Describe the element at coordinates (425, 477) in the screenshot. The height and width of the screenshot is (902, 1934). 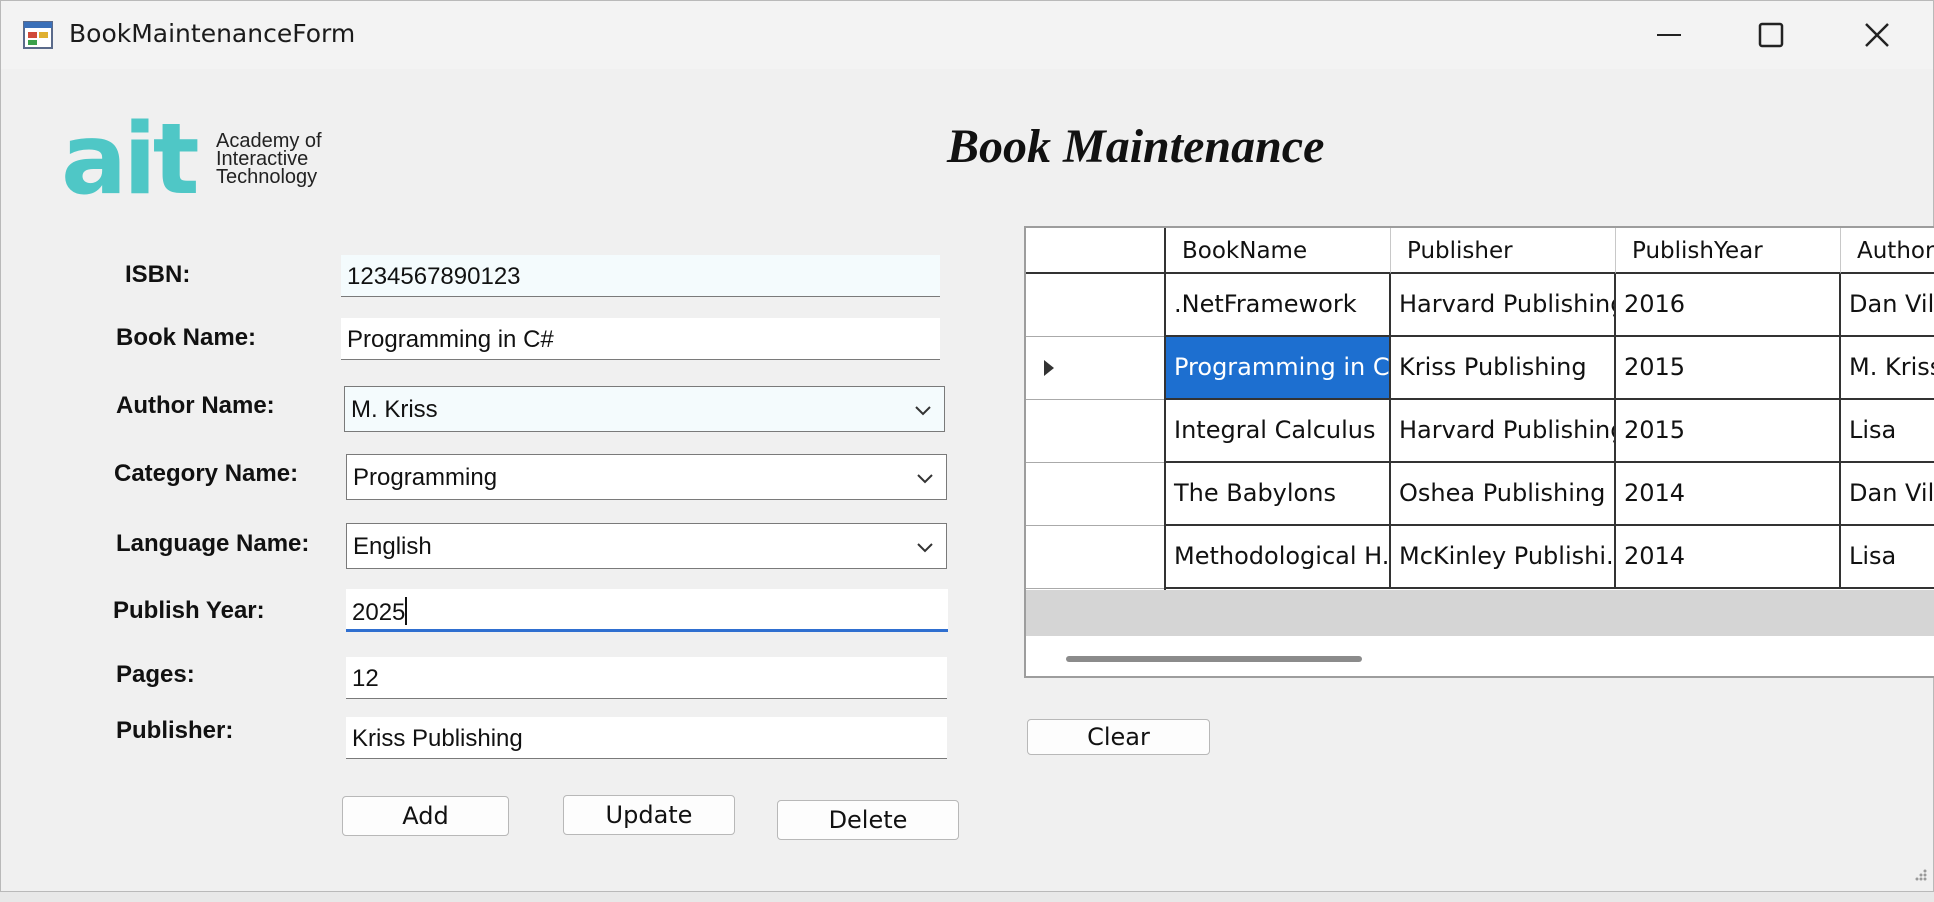
I see `category-name-value: Programming` at that location.